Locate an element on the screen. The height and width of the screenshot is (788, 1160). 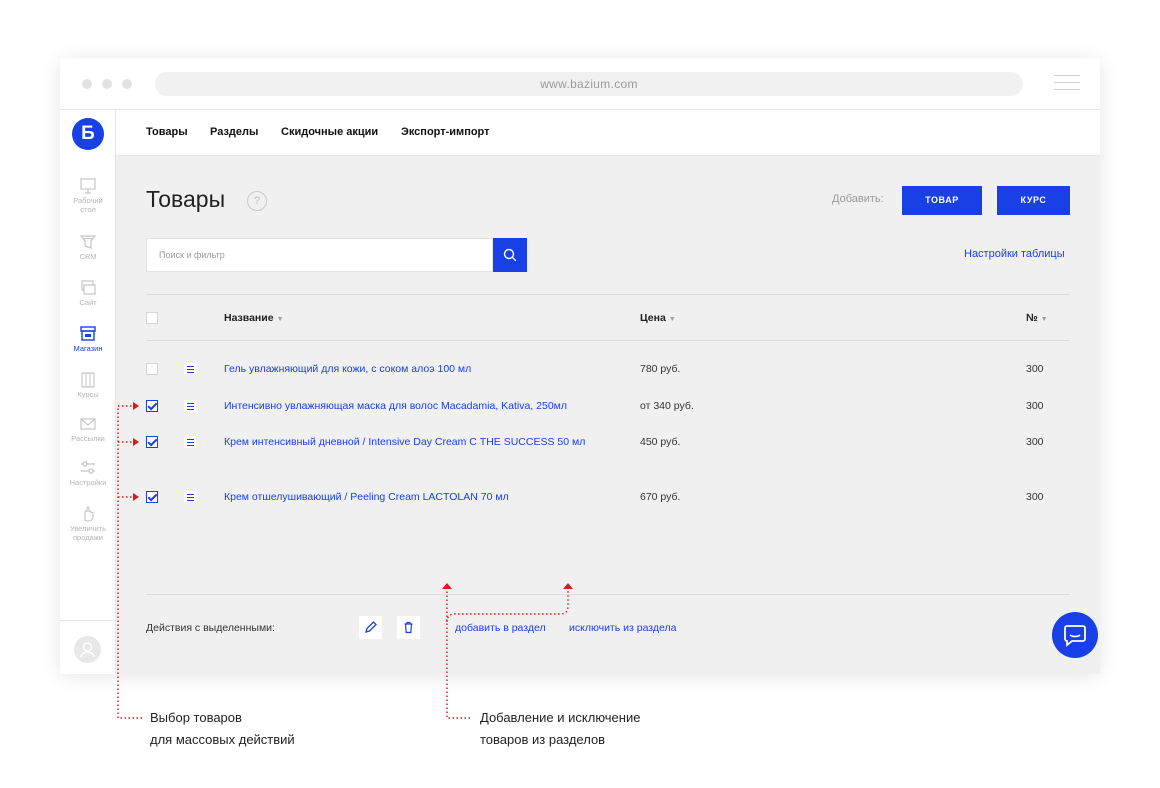
column-header-label: Цена is located at coordinates (653, 318).